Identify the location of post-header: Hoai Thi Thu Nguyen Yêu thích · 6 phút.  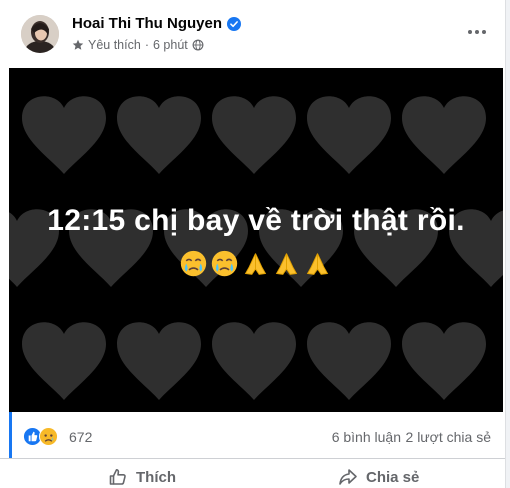
(252, 34).